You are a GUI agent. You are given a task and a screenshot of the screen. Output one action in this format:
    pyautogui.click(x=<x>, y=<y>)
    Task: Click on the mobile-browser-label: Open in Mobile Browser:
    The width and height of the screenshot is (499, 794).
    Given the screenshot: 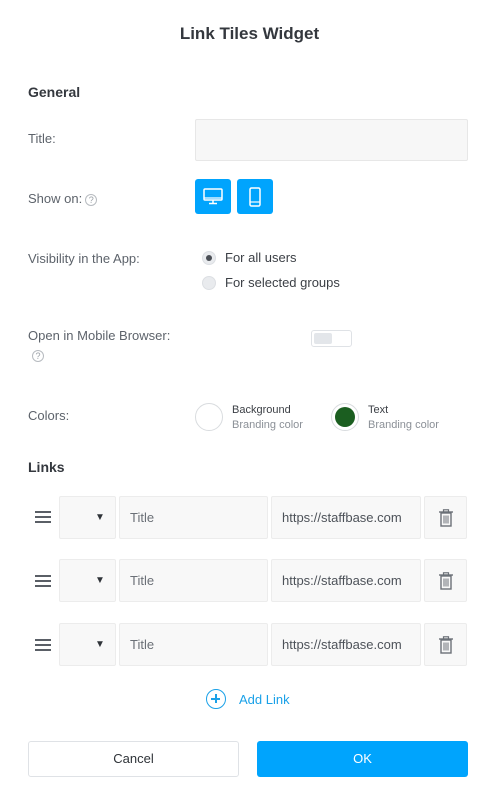 What is the action you would take?
    pyautogui.click(x=99, y=335)
    